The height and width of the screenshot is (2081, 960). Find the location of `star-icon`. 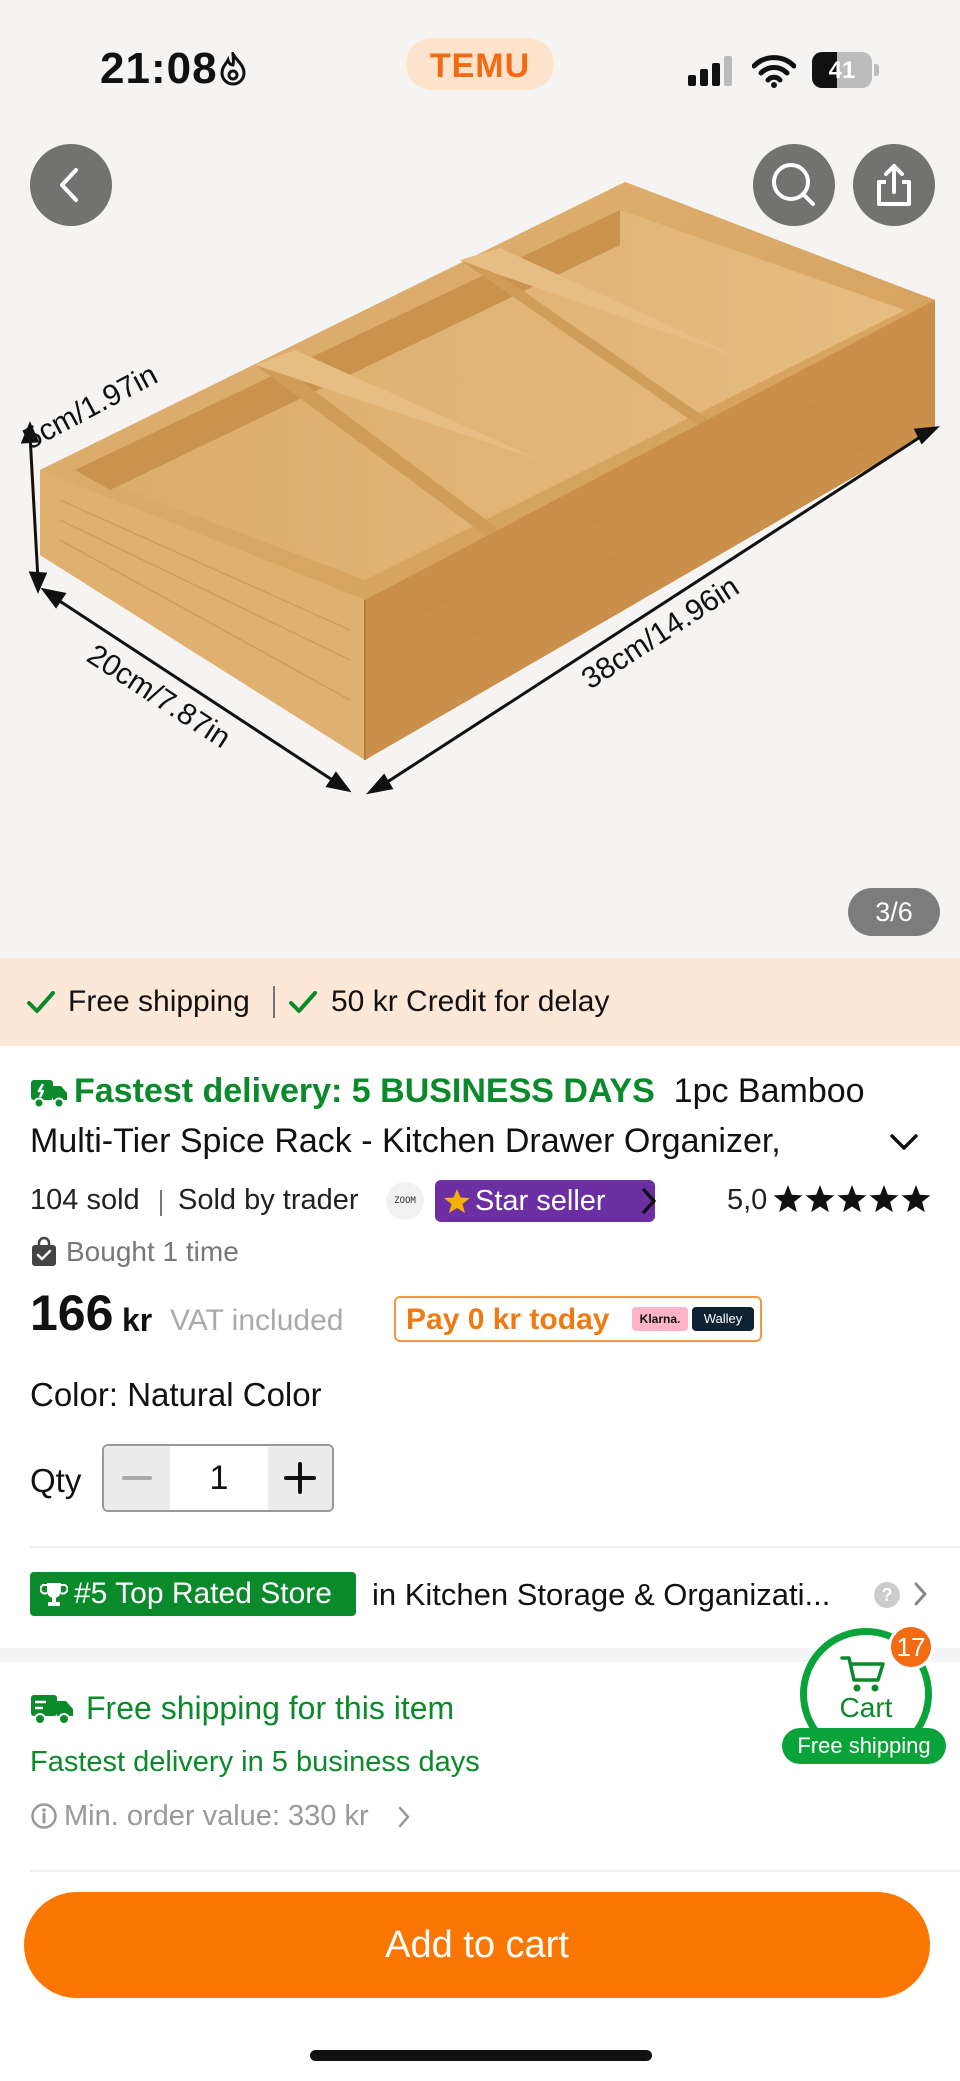

star-icon is located at coordinates (457, 1201).